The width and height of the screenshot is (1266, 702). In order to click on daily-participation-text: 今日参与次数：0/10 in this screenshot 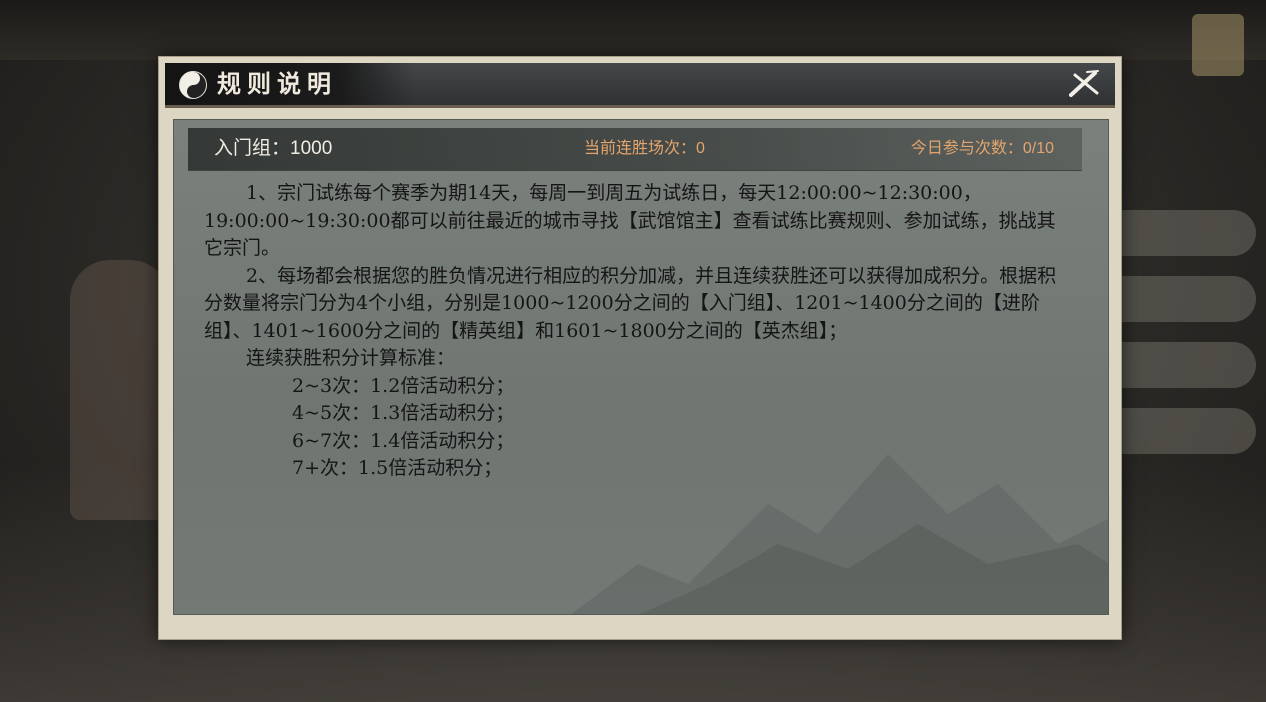, I will do `click(982, 148)`.